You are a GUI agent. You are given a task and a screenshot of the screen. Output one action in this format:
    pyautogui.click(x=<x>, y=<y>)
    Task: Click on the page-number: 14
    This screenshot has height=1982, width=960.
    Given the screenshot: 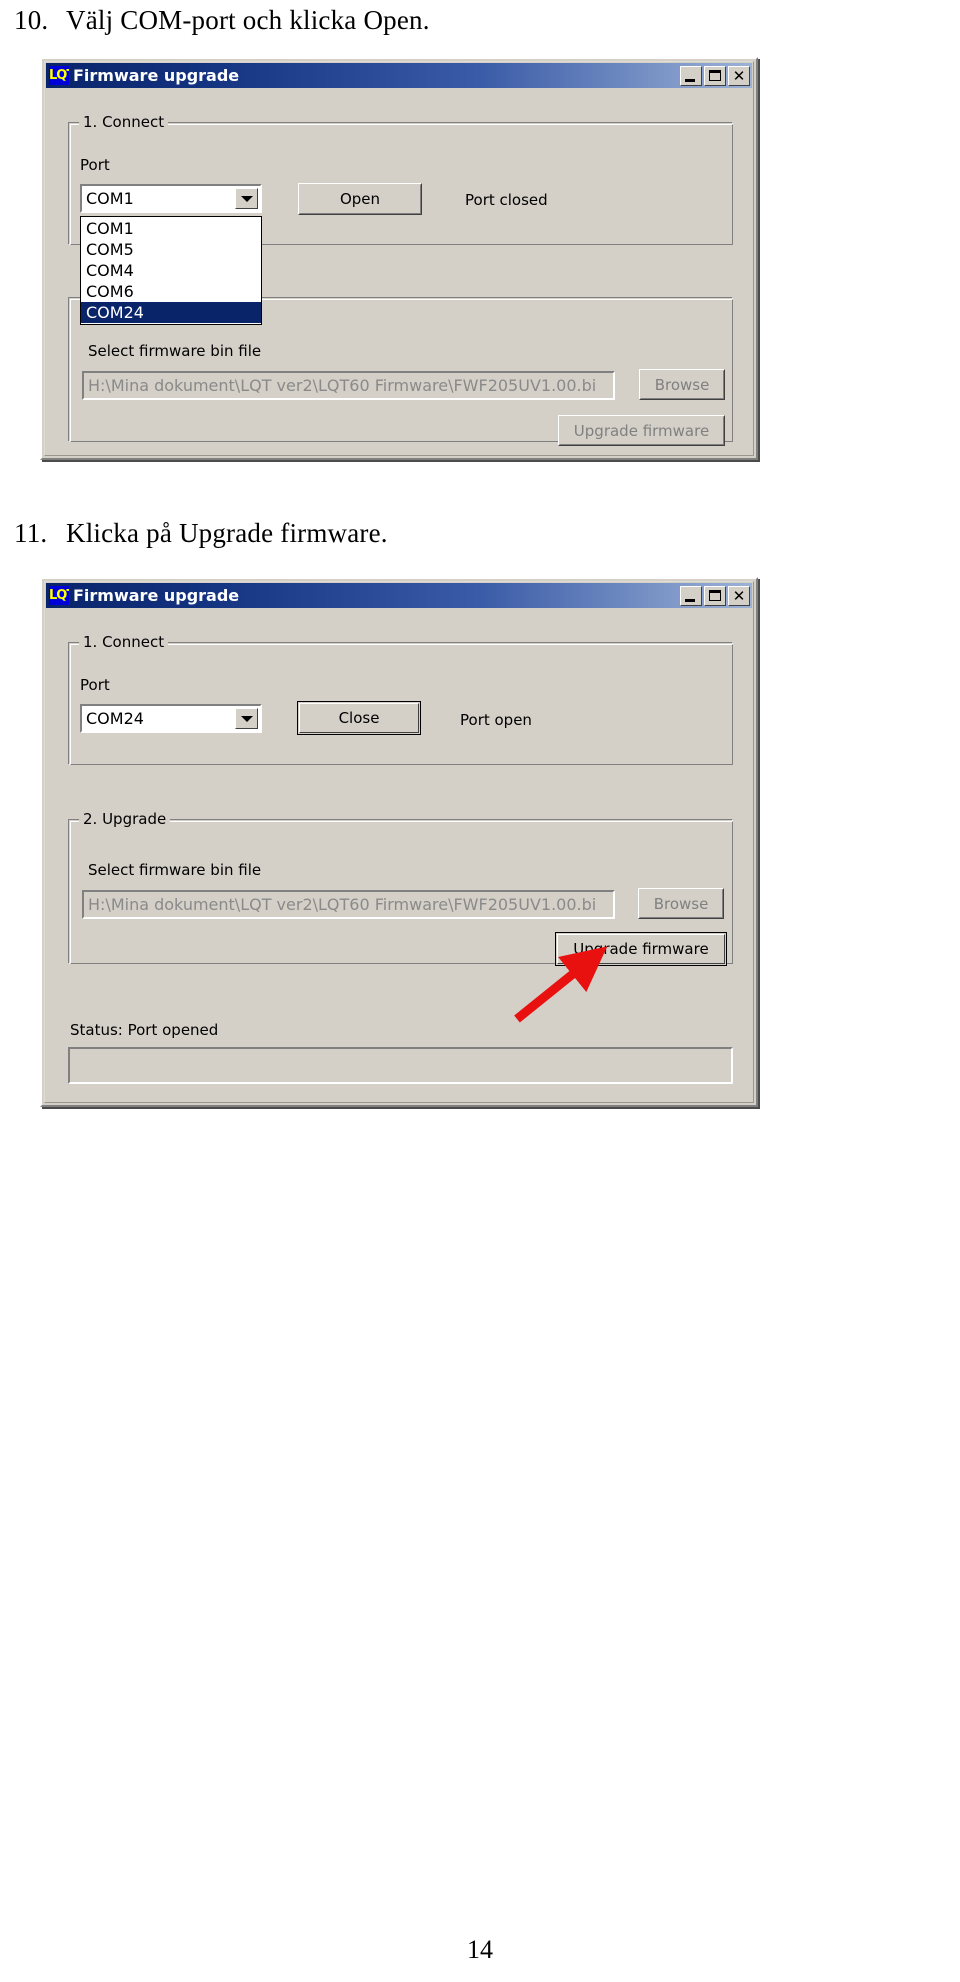 What is the action you would take?
    pyautogui.click(x=480, y=1949)
    